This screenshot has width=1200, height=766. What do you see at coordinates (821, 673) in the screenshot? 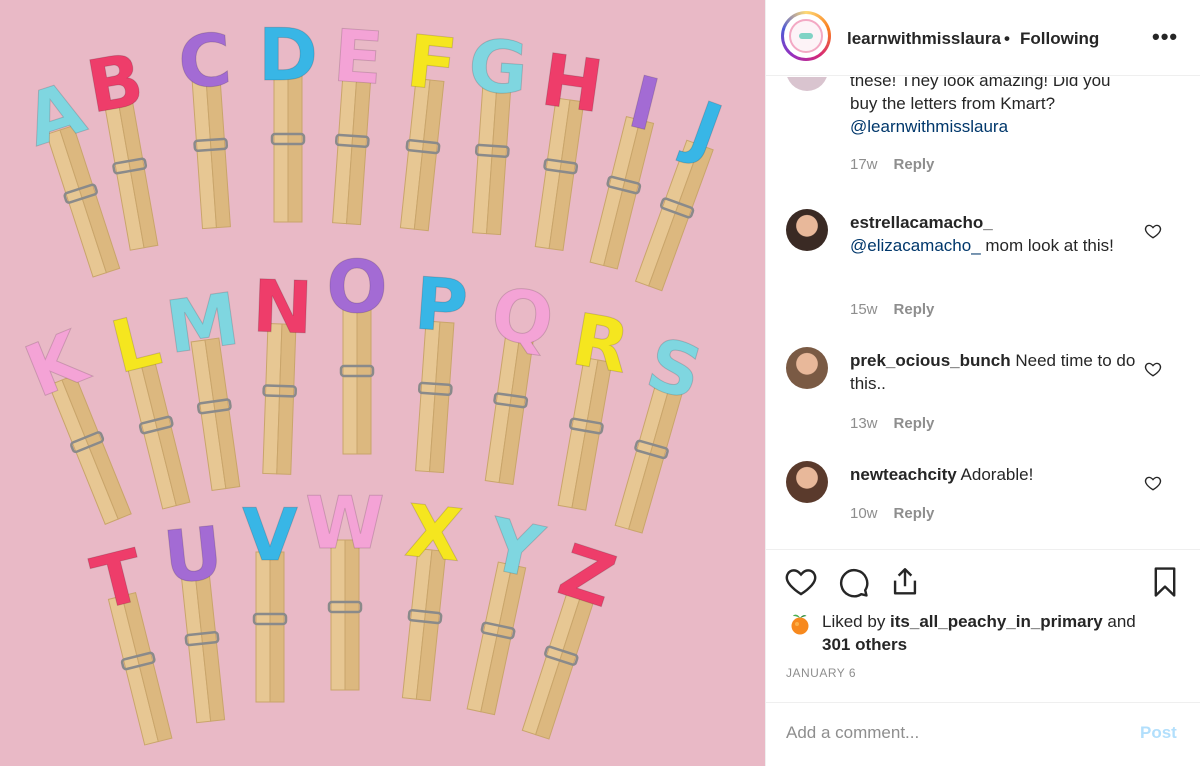
I see `post-date: JANUARY 6` at bounding box center [821, 673].